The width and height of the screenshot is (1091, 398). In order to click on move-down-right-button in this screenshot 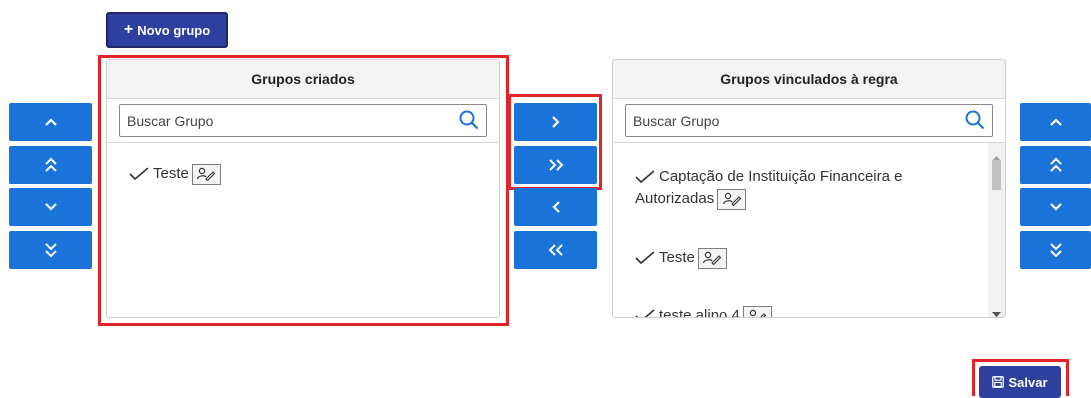, I will do `click(1055, 207)`.